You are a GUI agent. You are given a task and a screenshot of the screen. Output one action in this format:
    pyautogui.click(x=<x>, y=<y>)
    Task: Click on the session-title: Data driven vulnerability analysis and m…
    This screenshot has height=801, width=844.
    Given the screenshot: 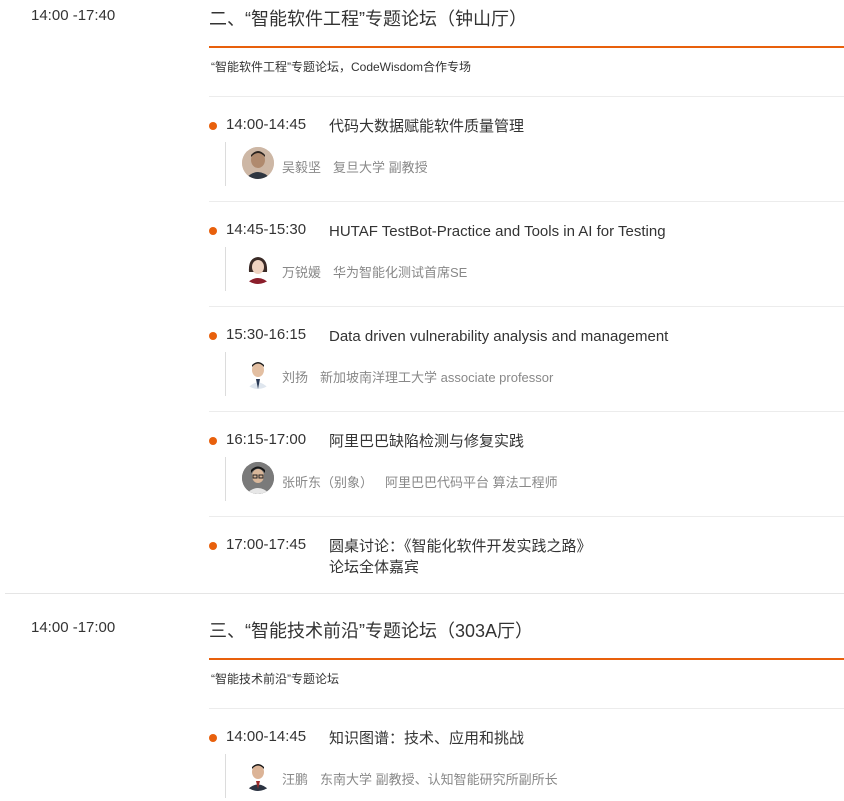 What is the action you would take?
    pyautogui.click(x=498, y=336)
    